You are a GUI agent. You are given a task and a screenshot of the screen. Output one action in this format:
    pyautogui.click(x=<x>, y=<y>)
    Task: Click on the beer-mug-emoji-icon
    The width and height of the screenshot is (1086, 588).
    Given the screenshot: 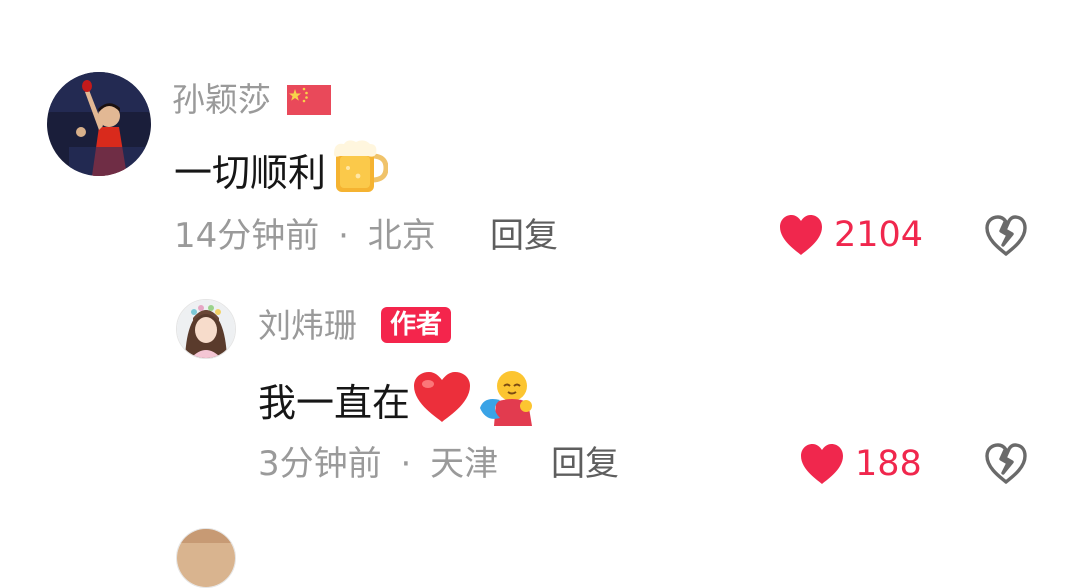 What is the action you would take?
    pyautogui.click(x=359, y=172)
    